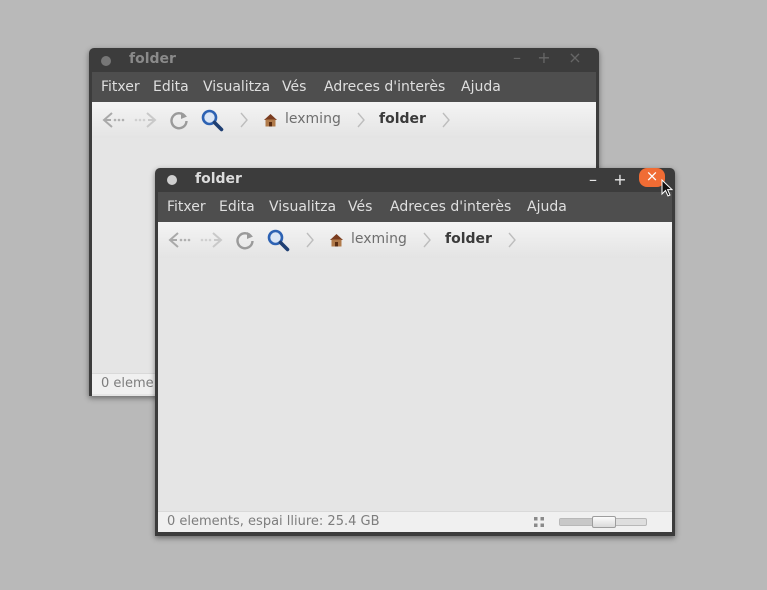 The image size is (767, 590). What do you see at coordinates (481, 87) in the screenshot?
I see `back-menu-help: Ajuda` at bounding box center [481, 87].